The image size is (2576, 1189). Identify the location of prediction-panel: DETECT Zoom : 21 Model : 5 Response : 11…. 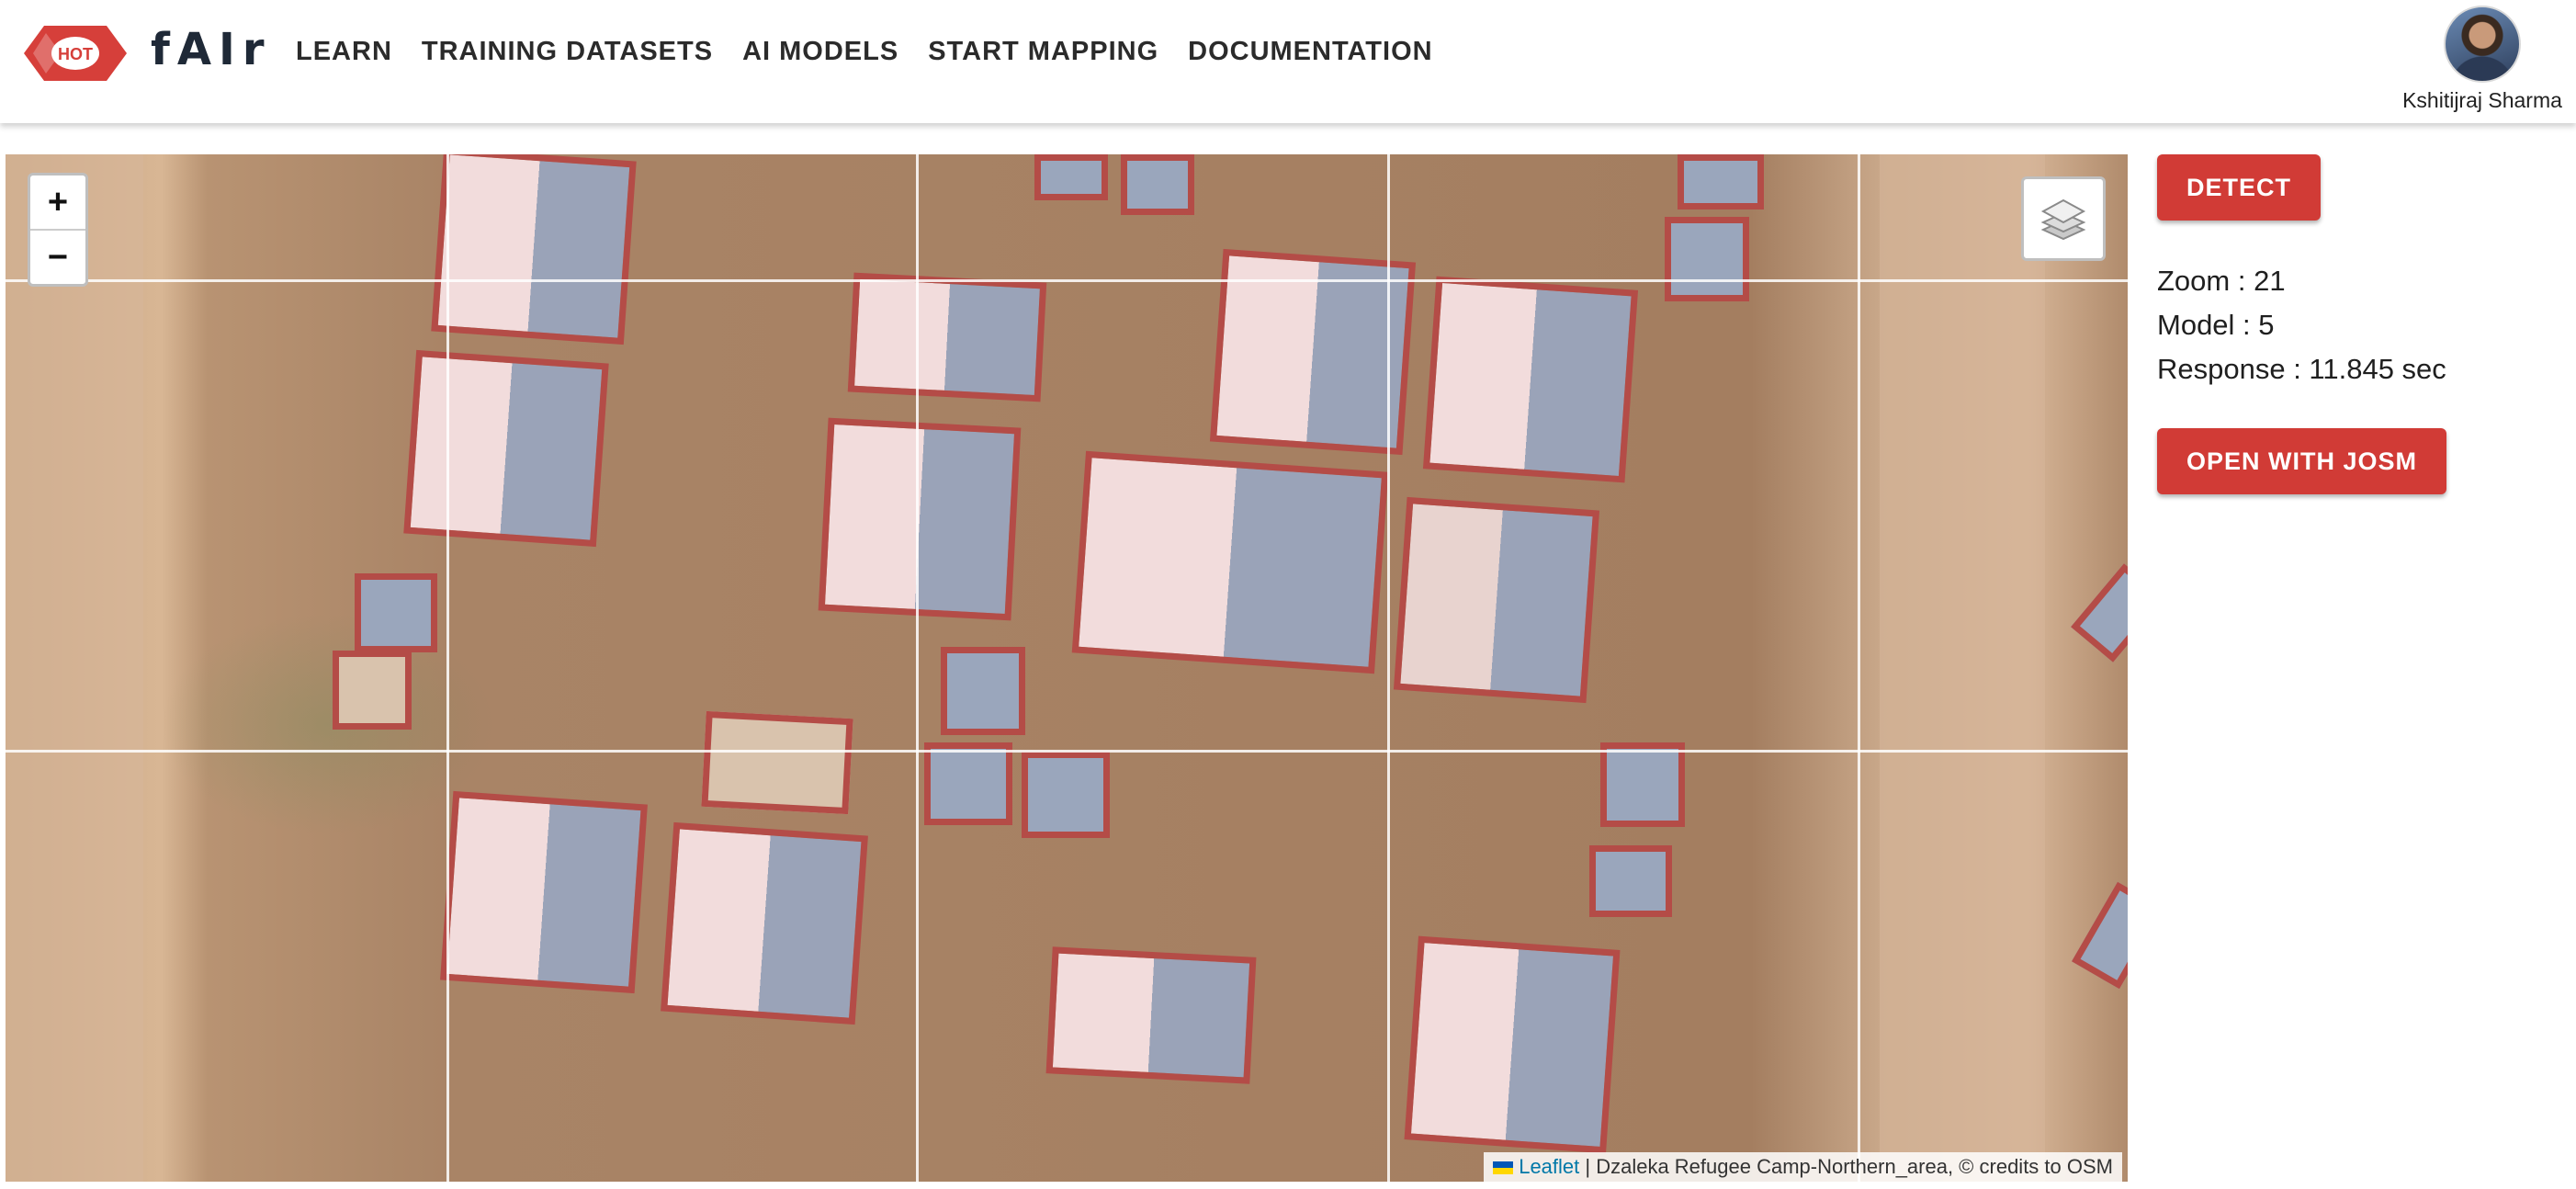
(2359, 324).